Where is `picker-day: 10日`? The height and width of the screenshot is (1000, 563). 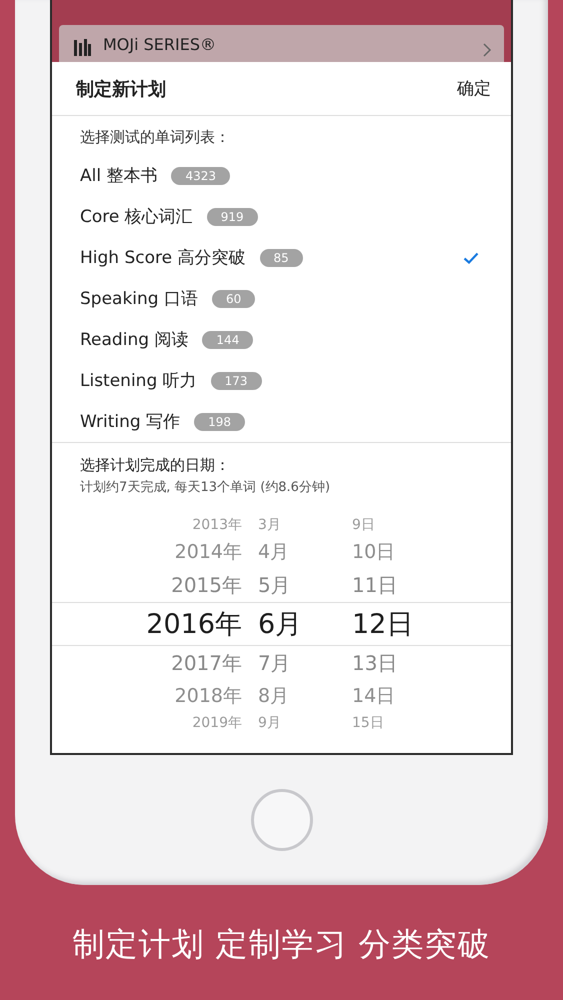
picker-day: 10日 is located at coordinates (421, 552).